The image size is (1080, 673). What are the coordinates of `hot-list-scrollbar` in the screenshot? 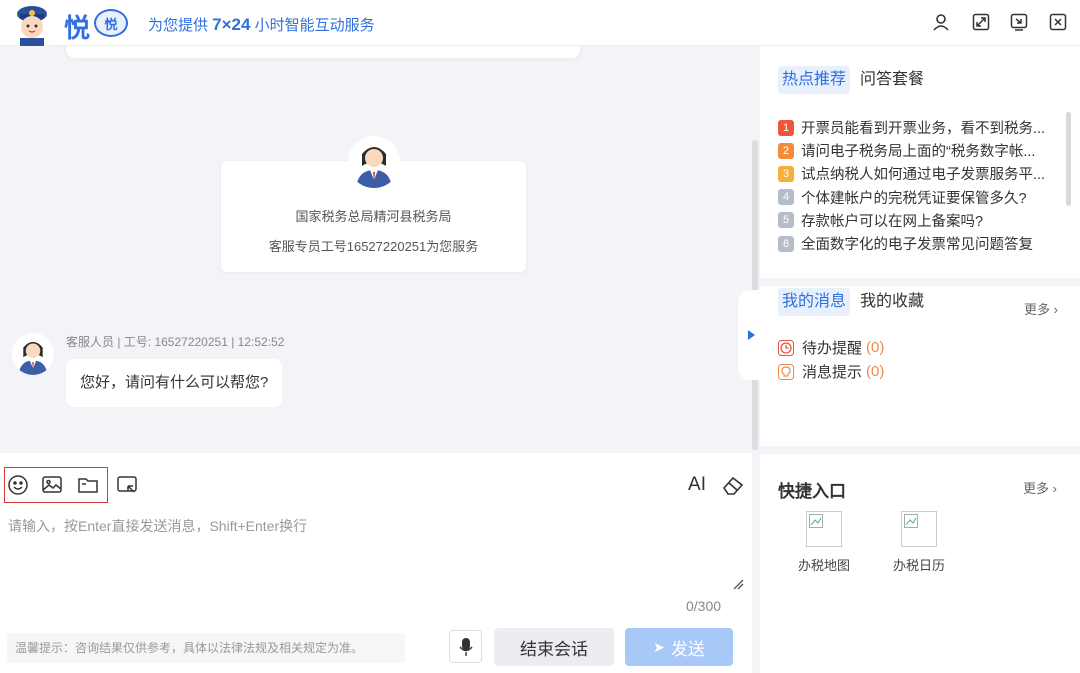 It's located at (1068, 159).